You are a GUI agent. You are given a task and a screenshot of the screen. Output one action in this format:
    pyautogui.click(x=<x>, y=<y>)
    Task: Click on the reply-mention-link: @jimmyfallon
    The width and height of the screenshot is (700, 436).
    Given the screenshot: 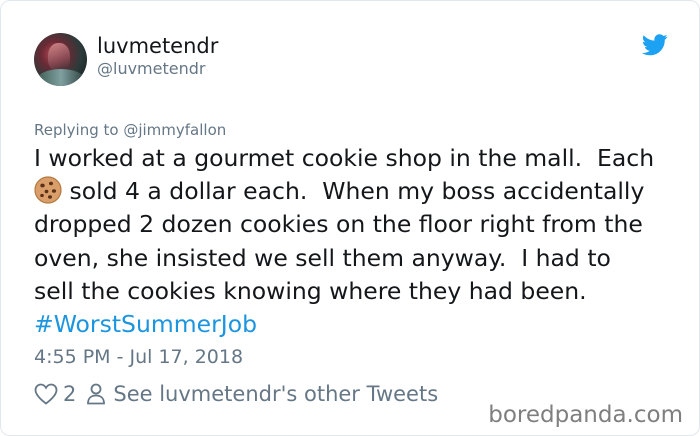 What is the action you would take?
    pyautogui.click(x=174, y=130)
    